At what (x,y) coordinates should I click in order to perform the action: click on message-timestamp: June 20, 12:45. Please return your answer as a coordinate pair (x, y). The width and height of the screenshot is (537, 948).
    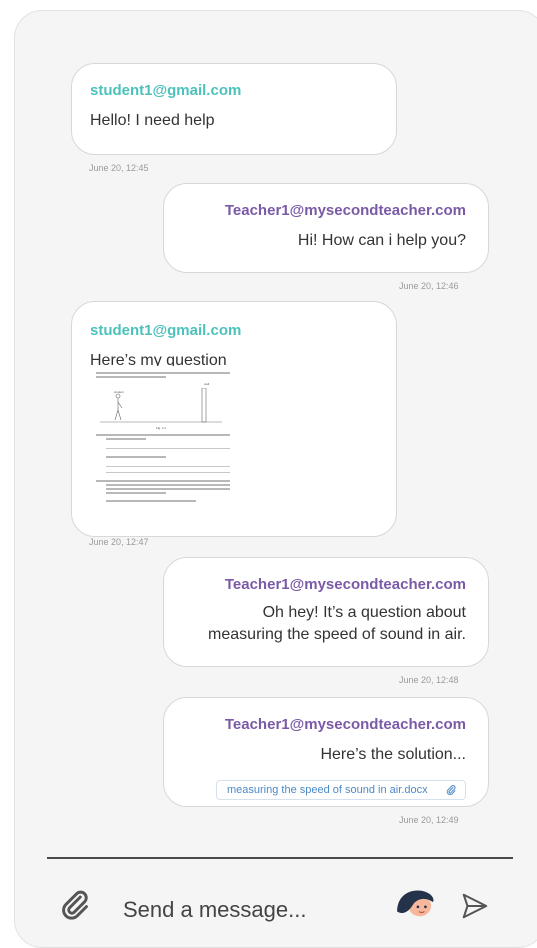
    Looking at the image, I should click on (119, 168).